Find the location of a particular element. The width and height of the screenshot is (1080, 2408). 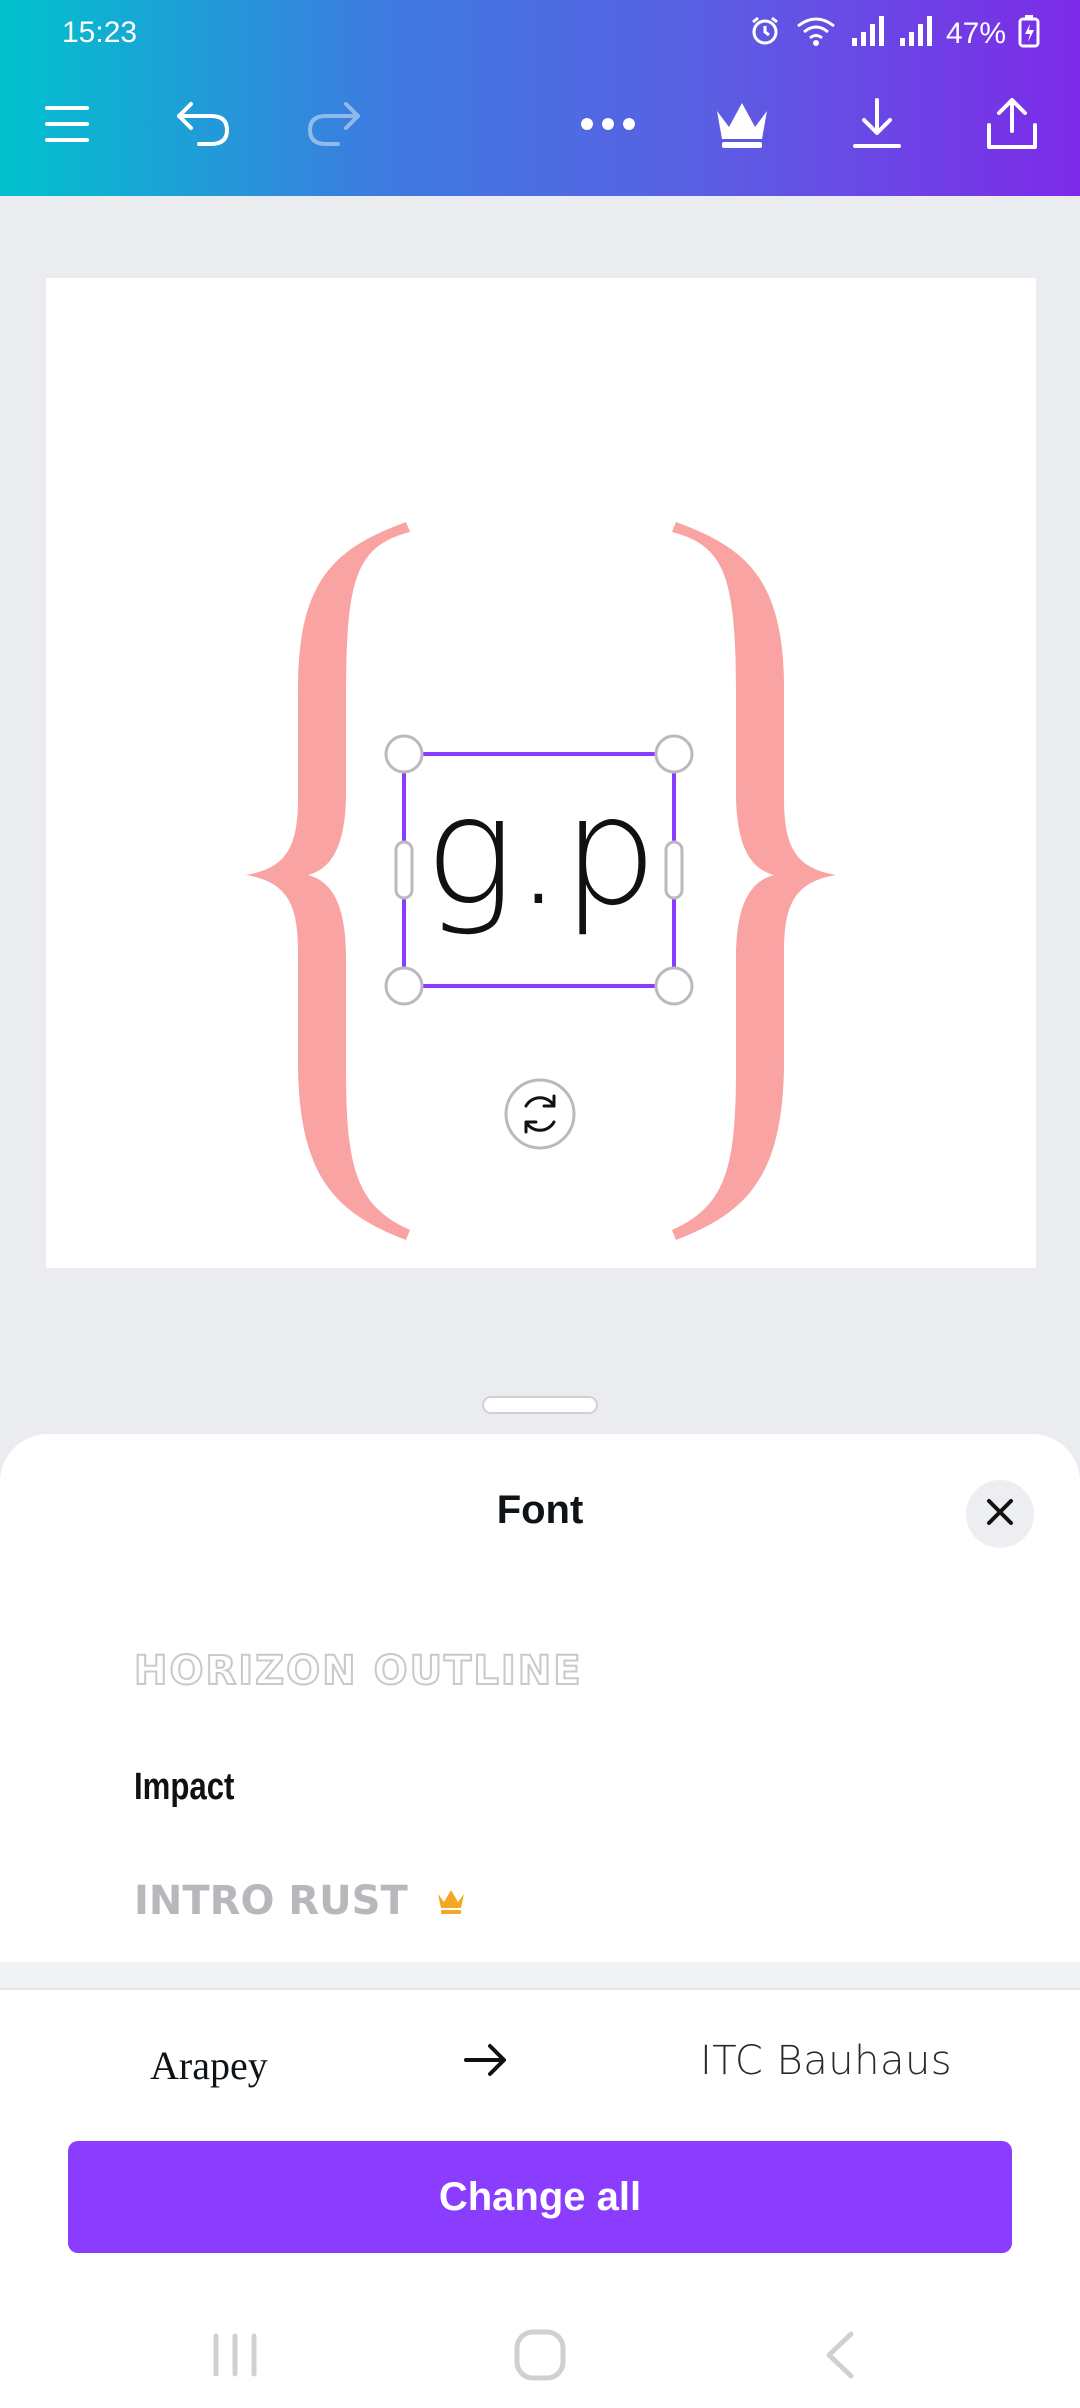

resize-handle-left is located at coordinates (404, 870).